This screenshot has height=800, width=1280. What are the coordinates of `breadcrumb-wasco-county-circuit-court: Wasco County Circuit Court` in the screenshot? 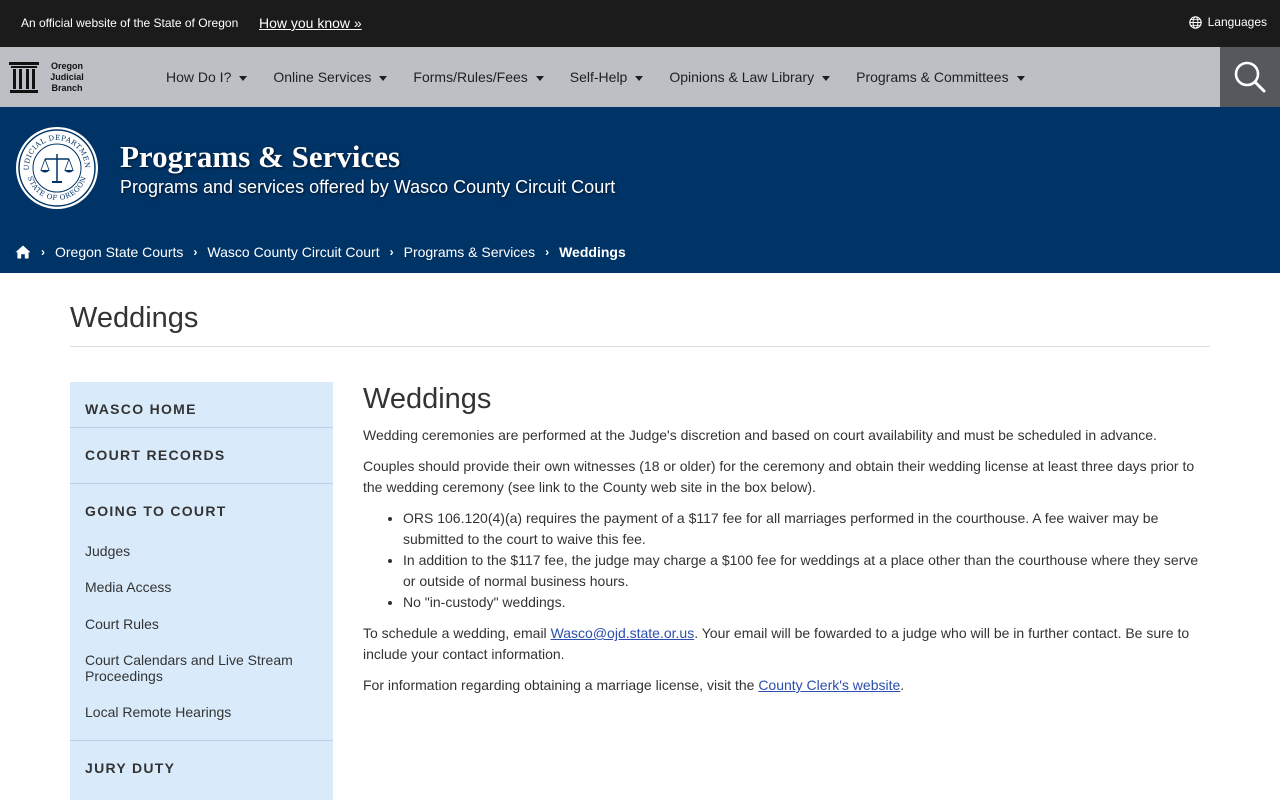 It's located at (293, 252).